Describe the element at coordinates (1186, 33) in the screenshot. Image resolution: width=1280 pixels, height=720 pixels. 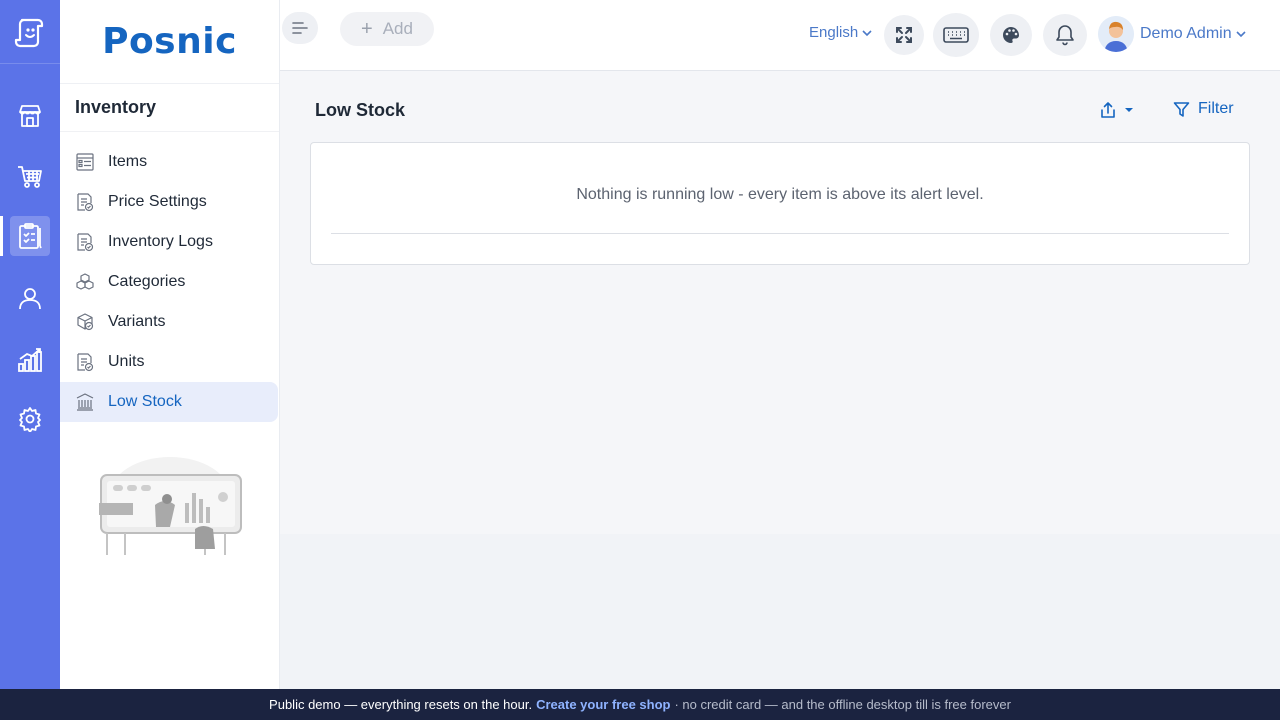
I see `user-name: Demo Admin` at that location.